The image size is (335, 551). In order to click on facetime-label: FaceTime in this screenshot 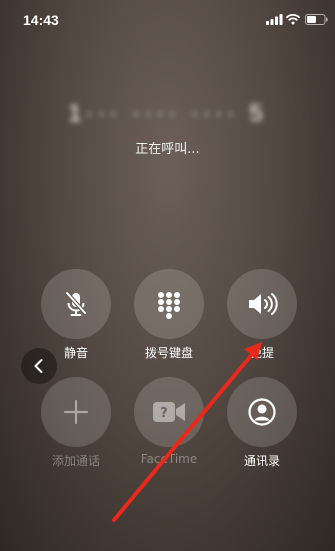, I will do `click(169, 459)`.